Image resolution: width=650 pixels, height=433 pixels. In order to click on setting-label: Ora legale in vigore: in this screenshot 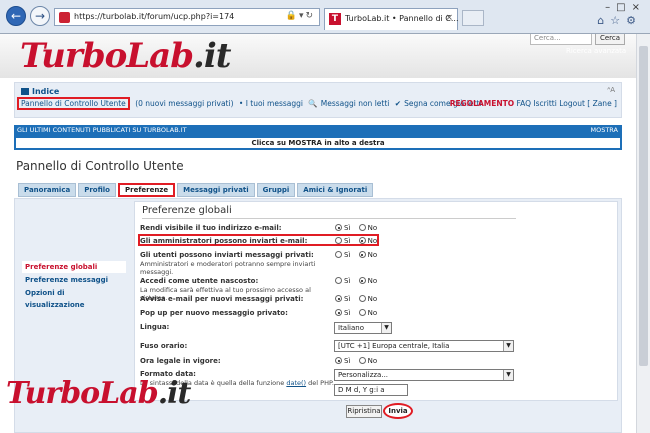, I will do `click(180, 361)`.